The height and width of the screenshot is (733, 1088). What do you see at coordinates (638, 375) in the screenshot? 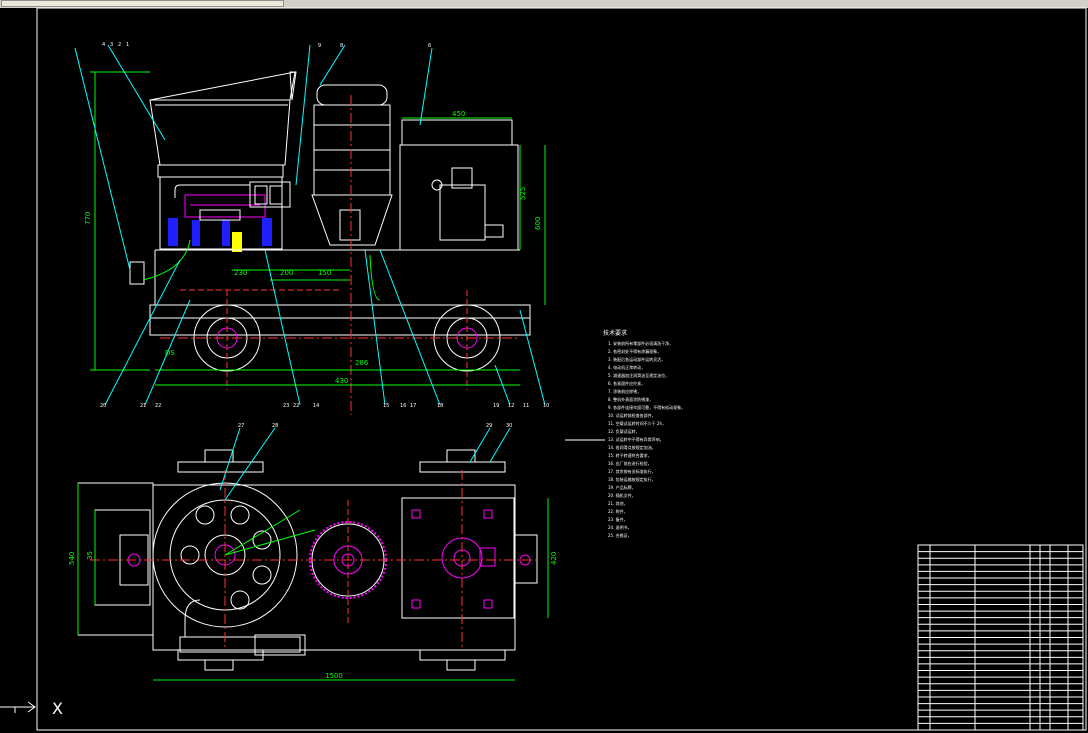
I see `note-line: 5. 减速器加注润滑油至规定油位，` at bounding box center [638, 375].